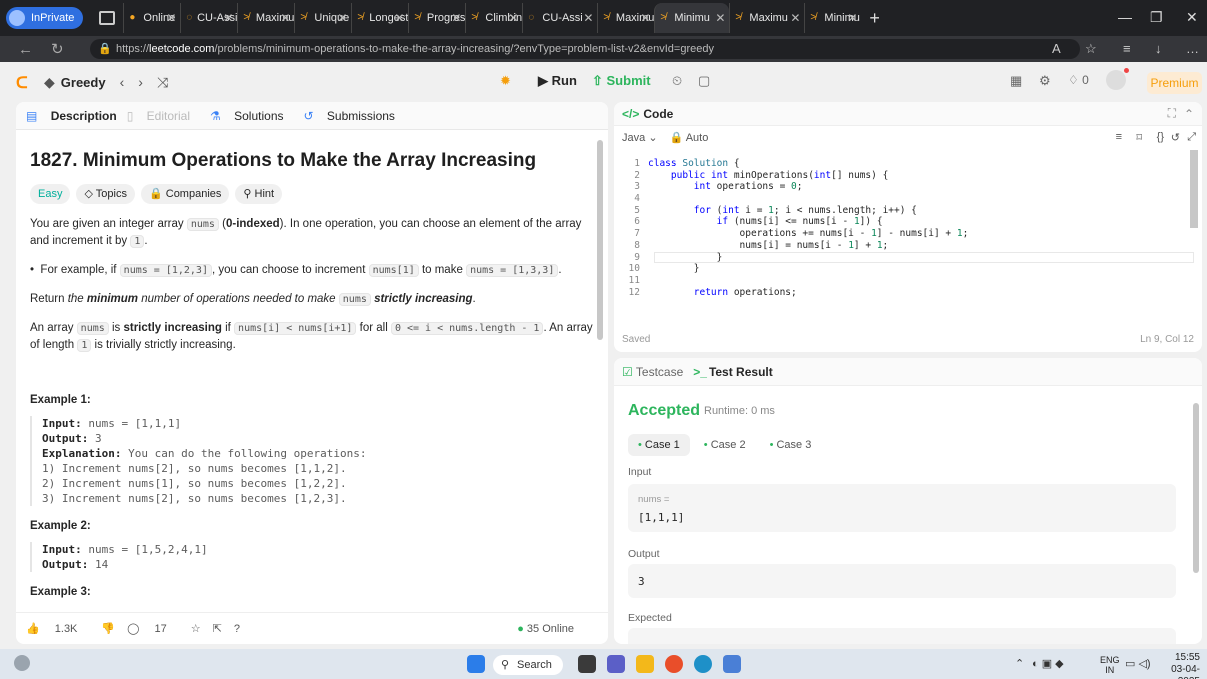 The height and width of the screenshot is (679, 1207). I want to click on collapse-icon: ⌃, so click(1189, 114).